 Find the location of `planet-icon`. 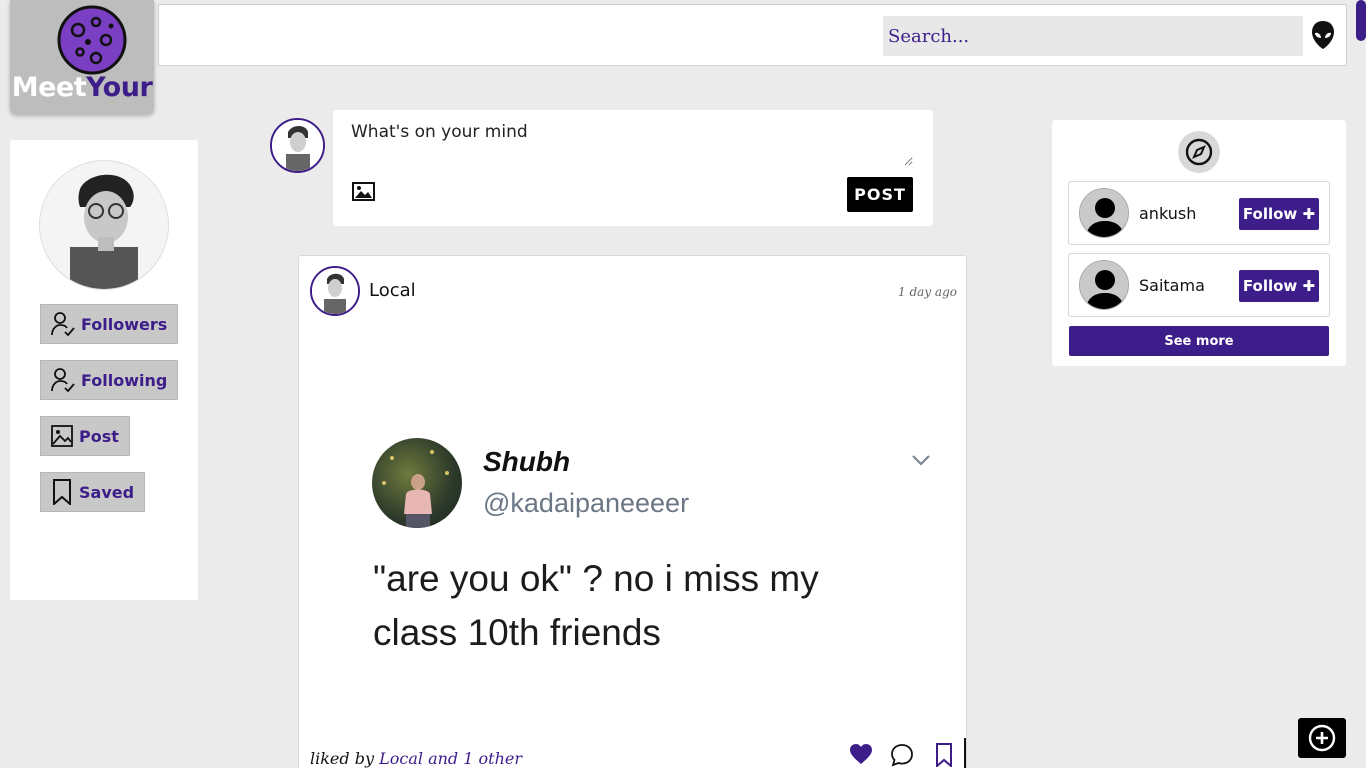

planet-icon is located at coordinates (92, 40).